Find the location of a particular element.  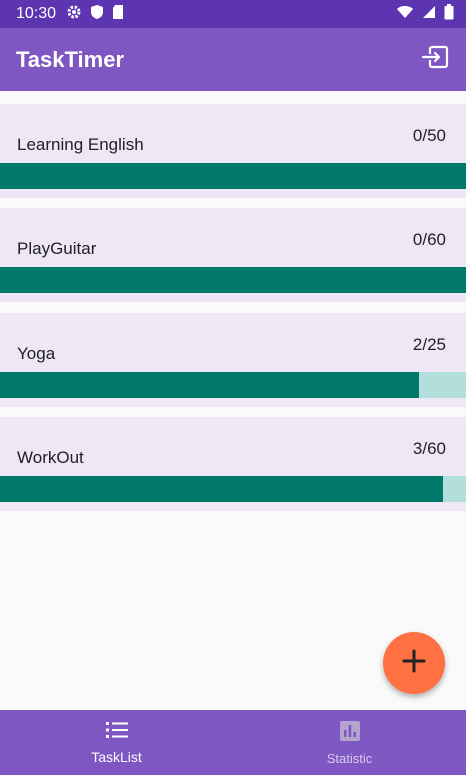

task-card: PlayGuitar 0/60 is located at coordinates (233, 255).